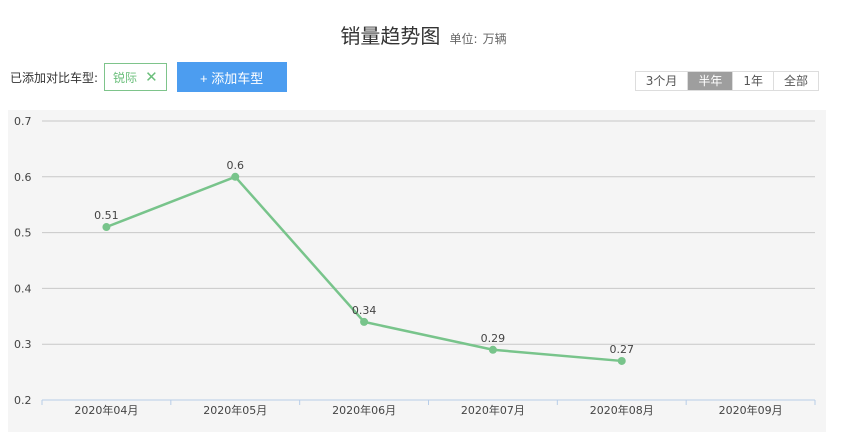 This screenshot has width=847, height=443. What do you see at coordinates (493, 338) in the screenshot?
I see `data-label: 0.29` at bounding box center [493, 338].